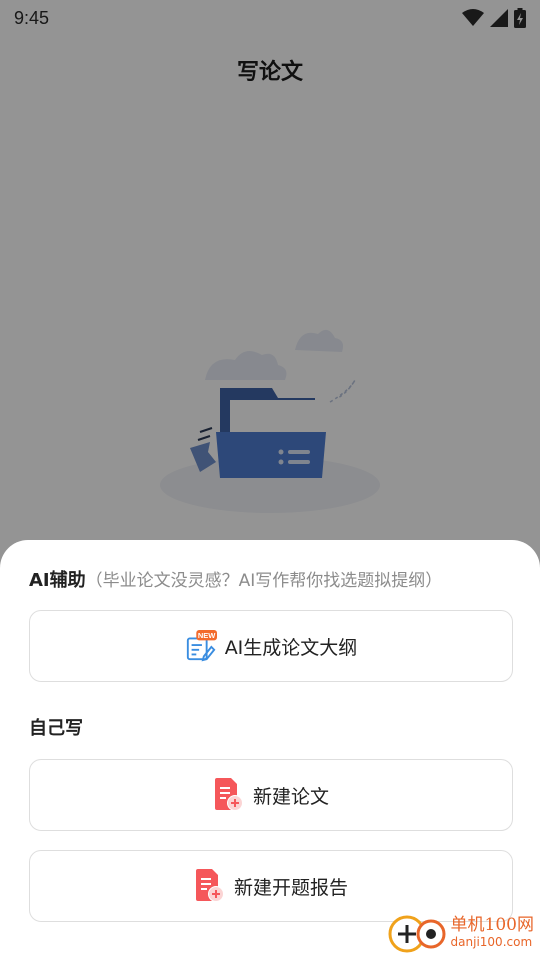  I want to click on watermark: 单机100网 danji100.com, so click(460, 932).